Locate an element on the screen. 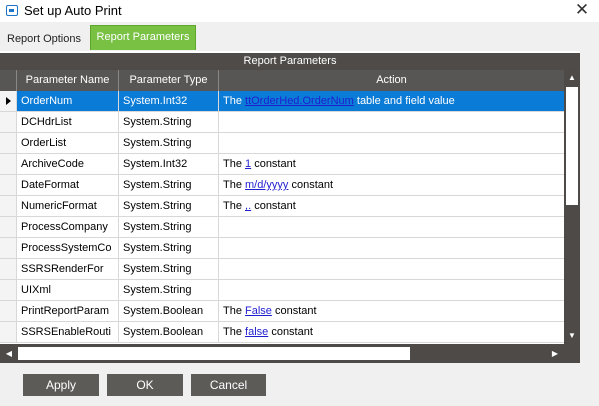 The height and width of the screenshot is (406, 599). parameter-name-cell: ArchiveCode is located at coordinates (68, 164).